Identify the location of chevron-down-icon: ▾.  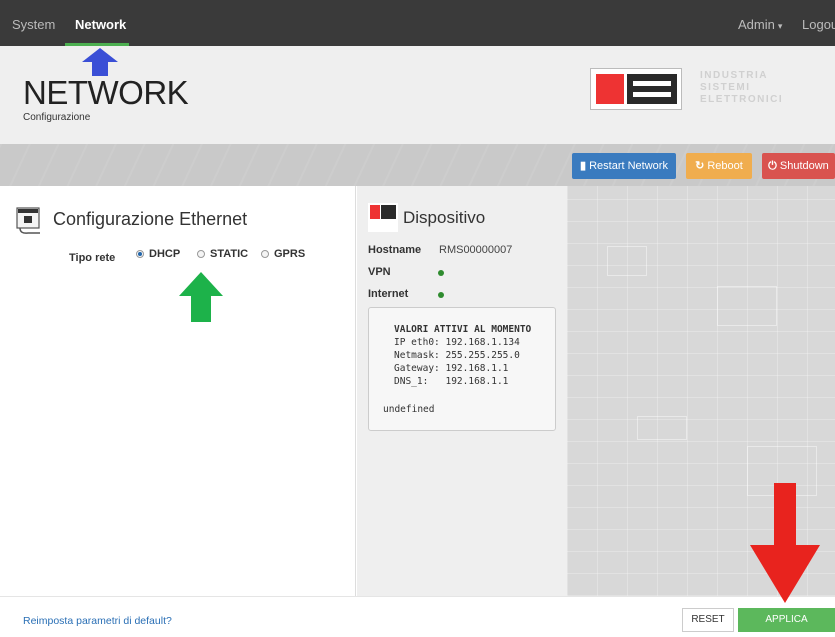
(780, 26).